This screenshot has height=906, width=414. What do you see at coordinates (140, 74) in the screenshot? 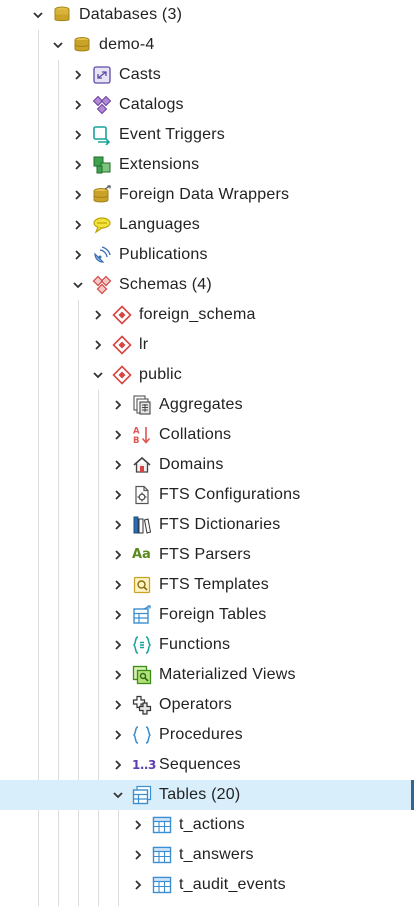
I see `tree-node-label: Casts` at bounding box center [140, 74].